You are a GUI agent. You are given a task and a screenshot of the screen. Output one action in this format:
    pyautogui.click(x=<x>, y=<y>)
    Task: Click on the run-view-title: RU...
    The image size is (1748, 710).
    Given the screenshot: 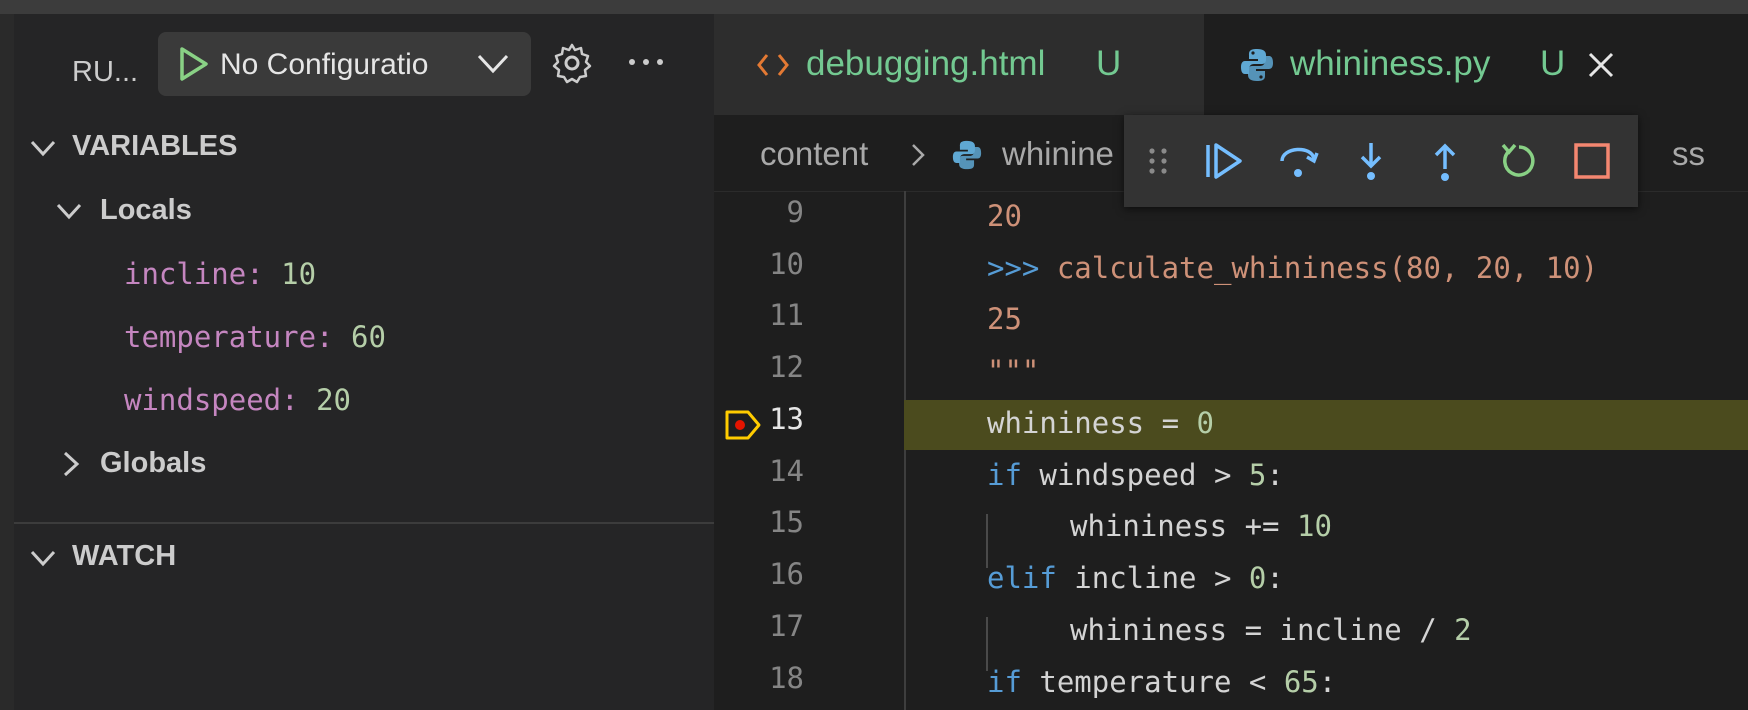 What is the action you would take?
    pyautogui.click(x=105, y=72)
    